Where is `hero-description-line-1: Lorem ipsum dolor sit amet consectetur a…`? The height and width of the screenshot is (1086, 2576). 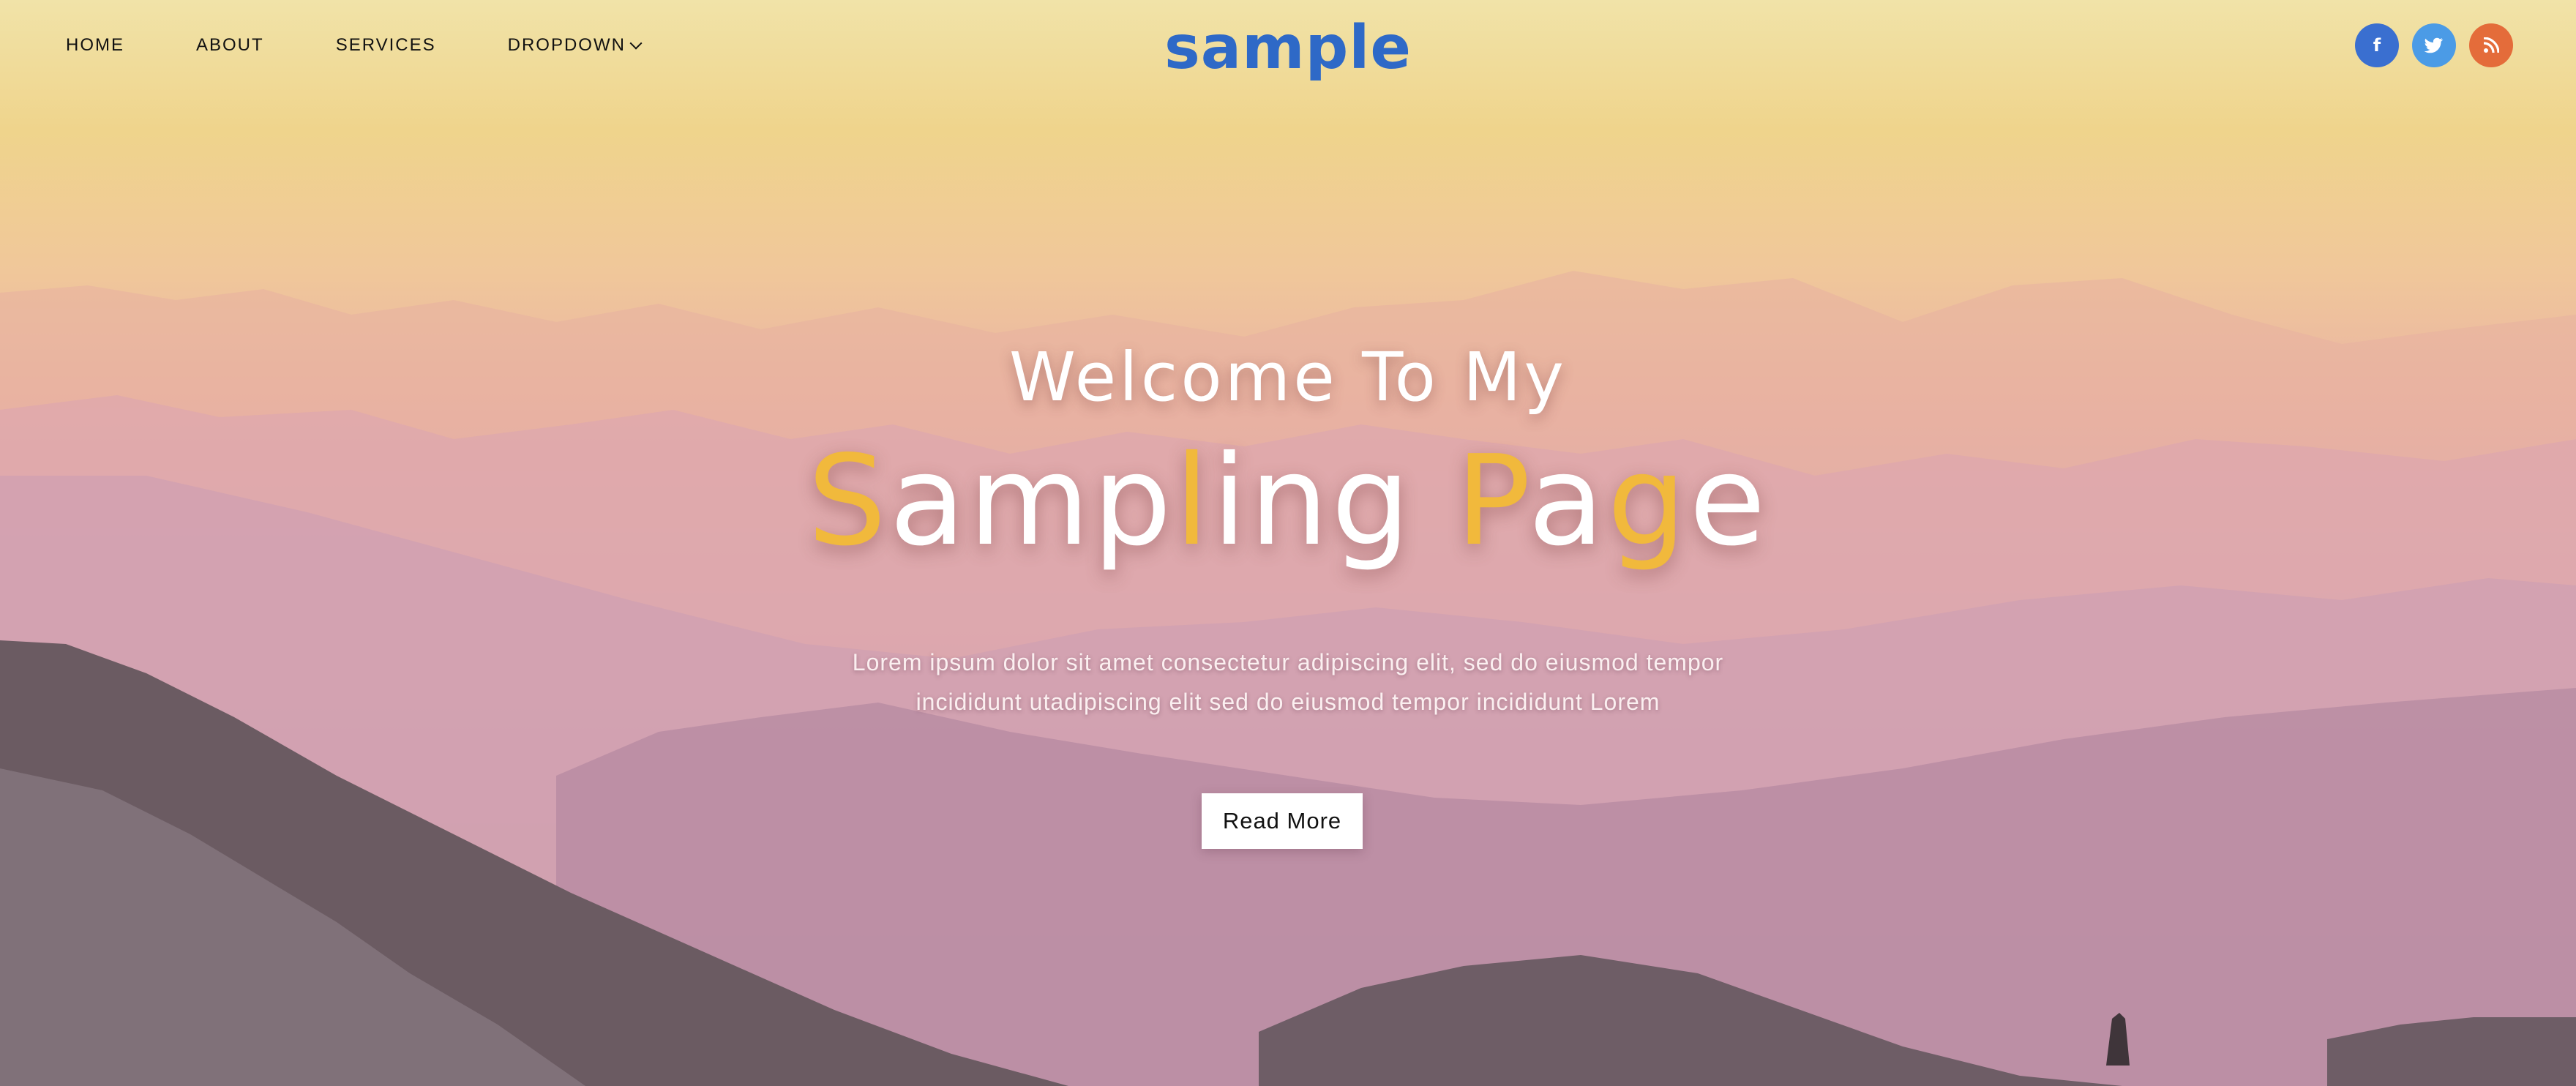 hero-description-line-1: Lorem ipsum dolor sit amet consectetur a… is located at coordinates (1288, 662).